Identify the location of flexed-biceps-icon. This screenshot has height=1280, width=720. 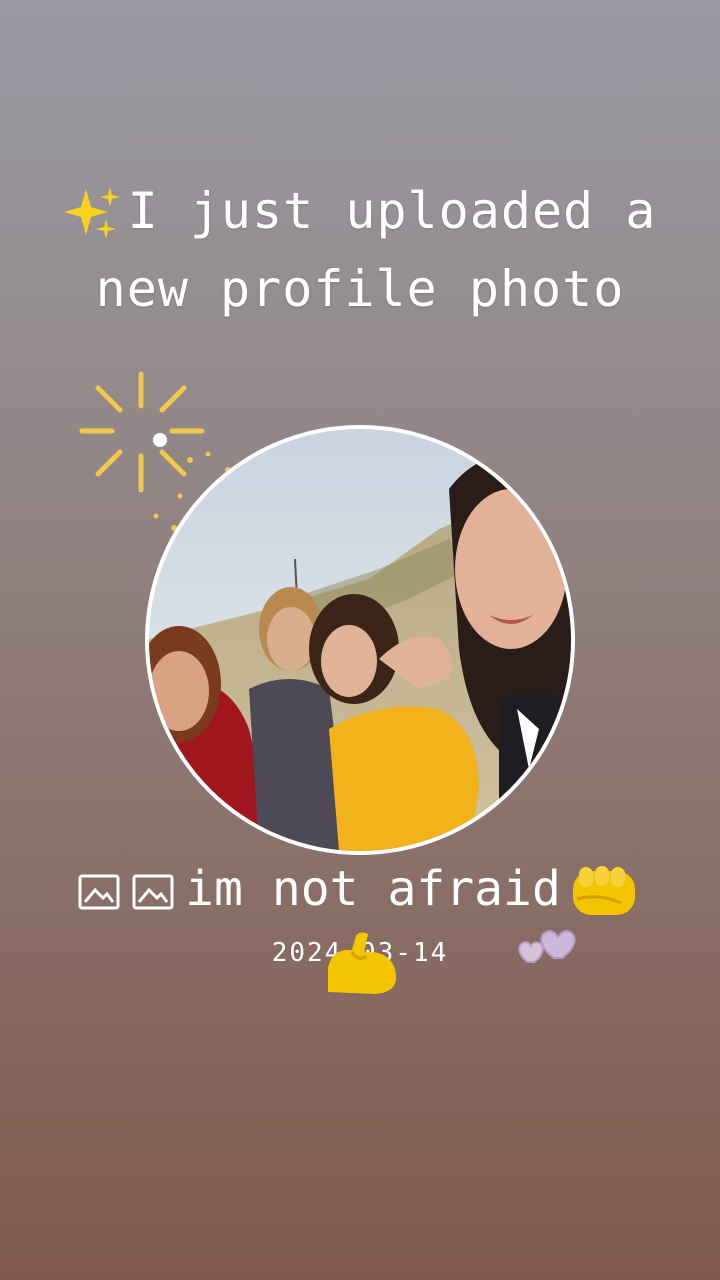
(362, 963).